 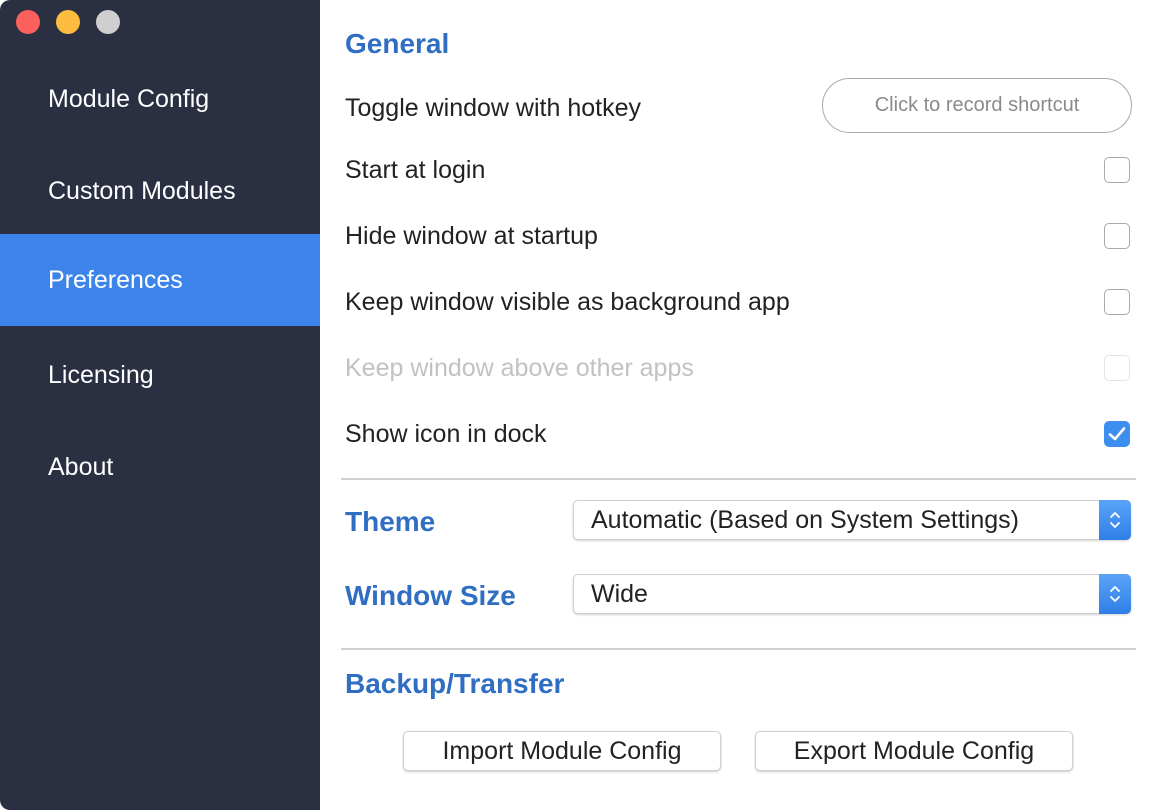 I want to click on window-size-label: Window Size, so click(x=430, y=595).